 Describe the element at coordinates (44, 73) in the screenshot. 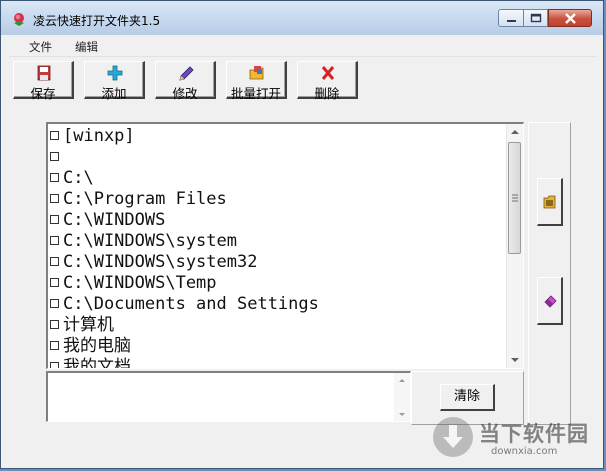

I see `floppy-icon` at that location.